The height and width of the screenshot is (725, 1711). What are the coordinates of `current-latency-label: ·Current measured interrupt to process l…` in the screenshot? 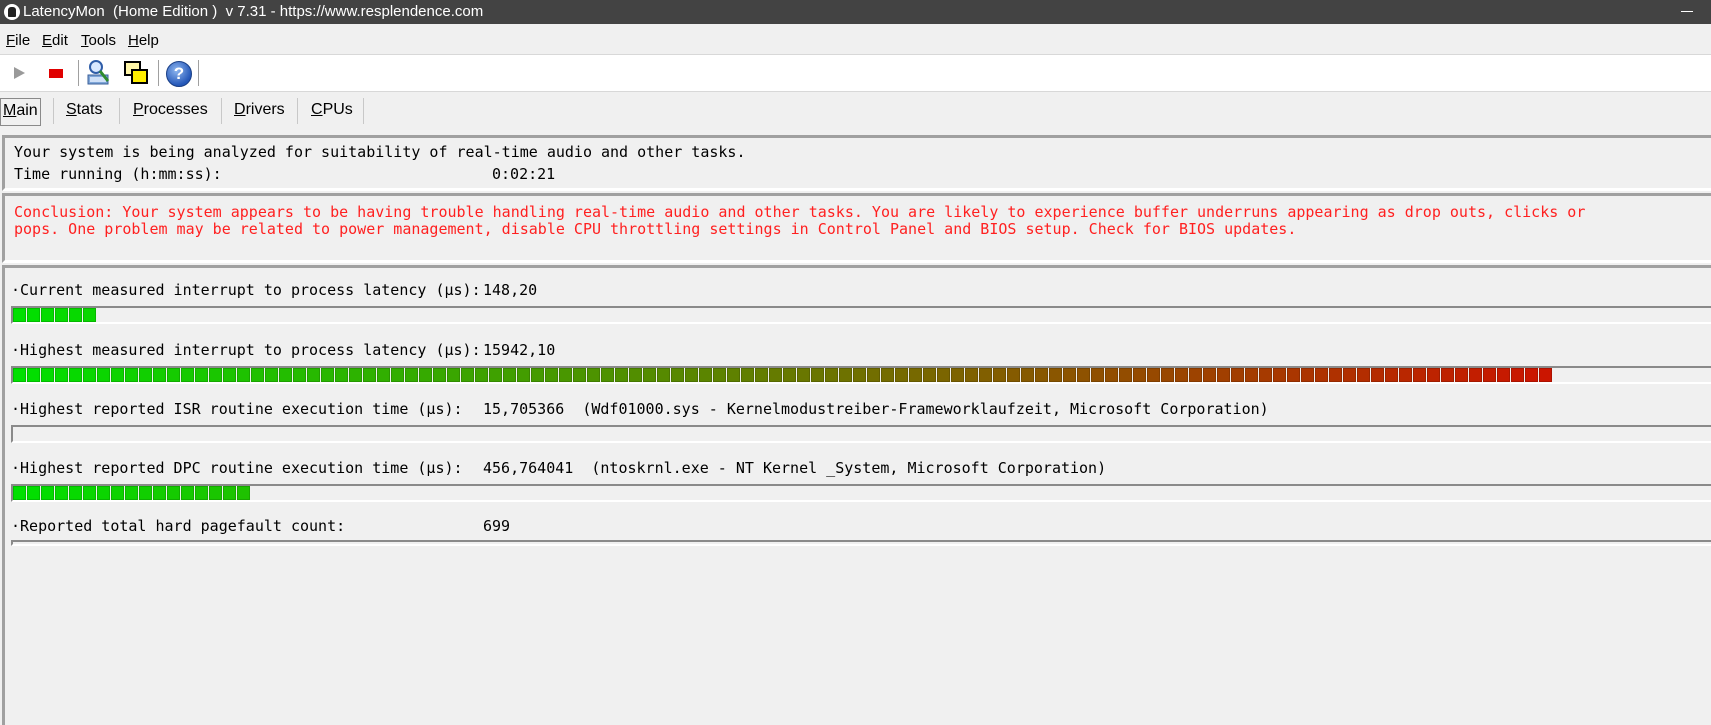 It's located at (246, 290).